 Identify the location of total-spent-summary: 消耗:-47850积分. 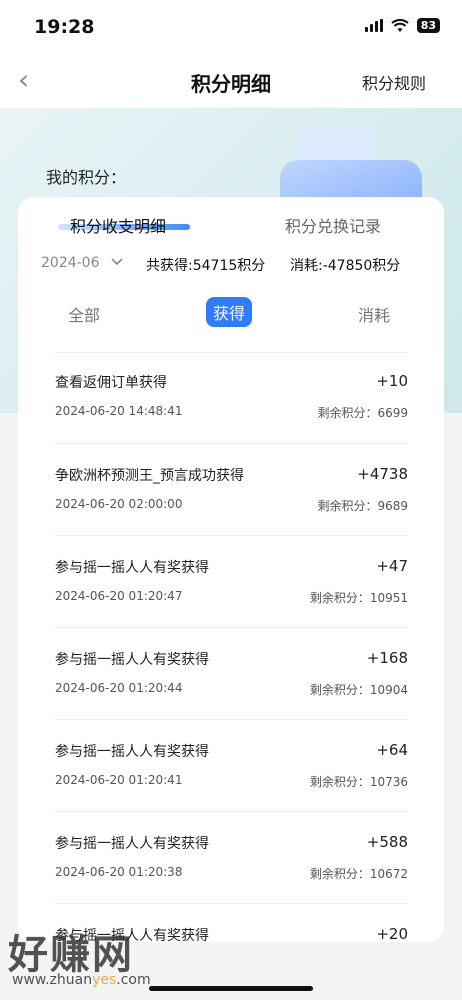
(345, 266).